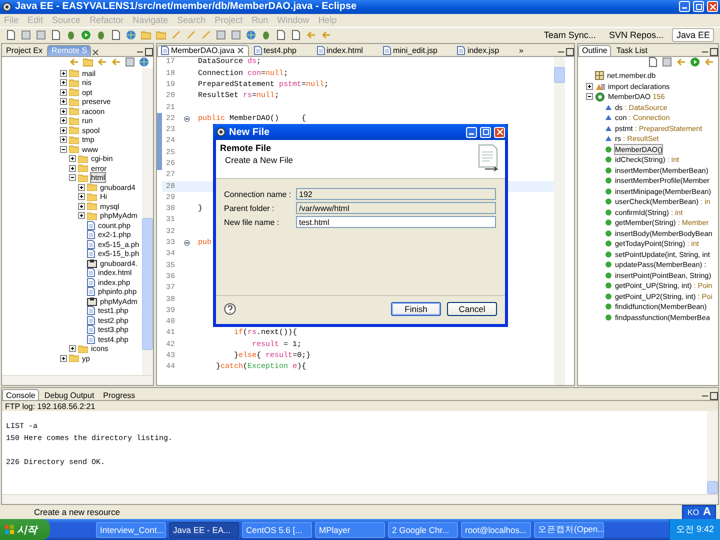 This screenshot has height=540, width=720. I want to click on view-tab: Task List, so click(632, 50).